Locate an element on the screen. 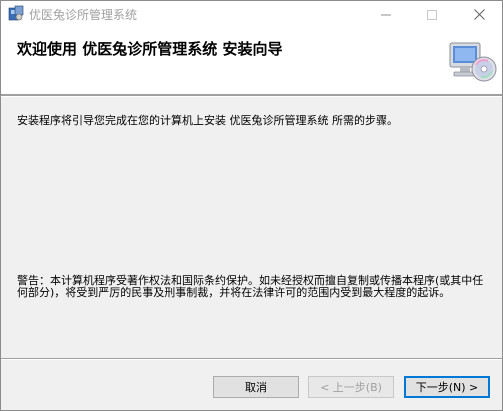  computer-cd-icon is located at coordinates (473, 62).